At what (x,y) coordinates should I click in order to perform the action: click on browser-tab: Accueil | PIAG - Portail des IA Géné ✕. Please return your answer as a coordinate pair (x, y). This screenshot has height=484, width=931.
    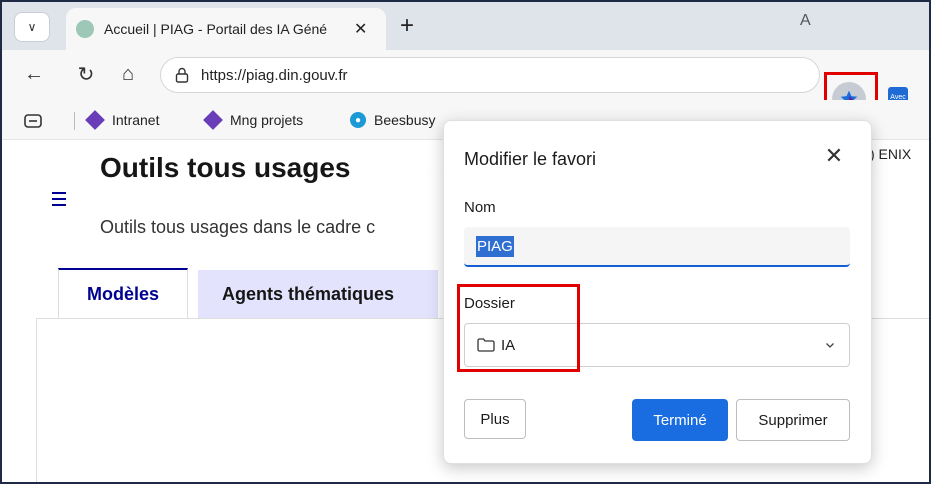
    Looking at the image, I should click on (226, 29).